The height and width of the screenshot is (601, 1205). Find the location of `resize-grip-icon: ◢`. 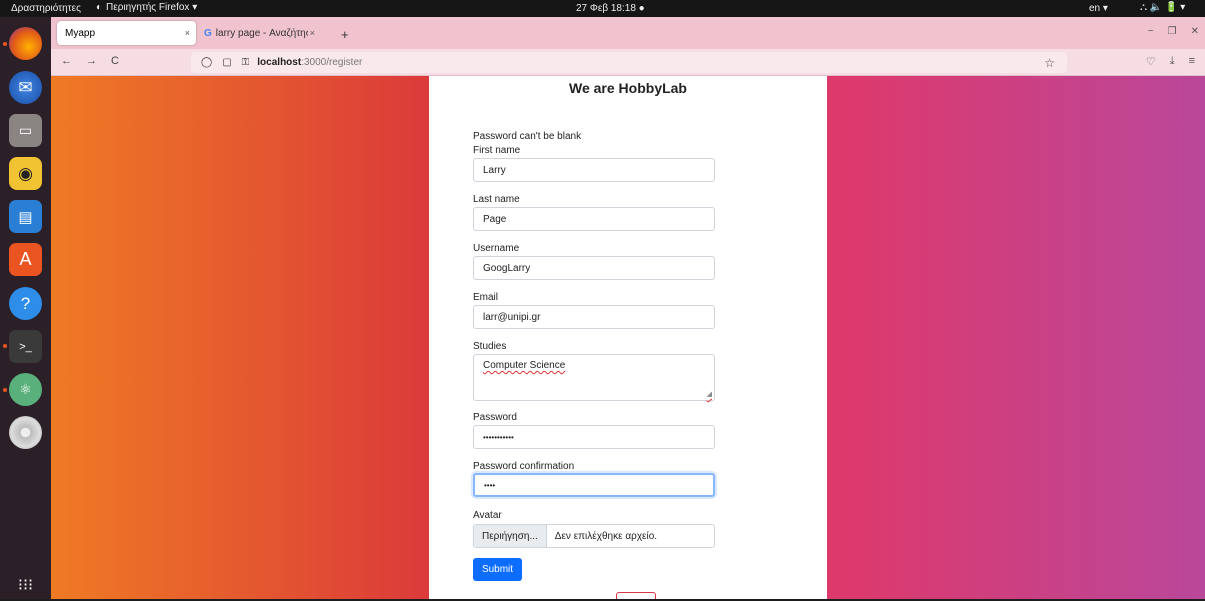

resize-grip-icon: ◢ is located at coordinates (709, 394).